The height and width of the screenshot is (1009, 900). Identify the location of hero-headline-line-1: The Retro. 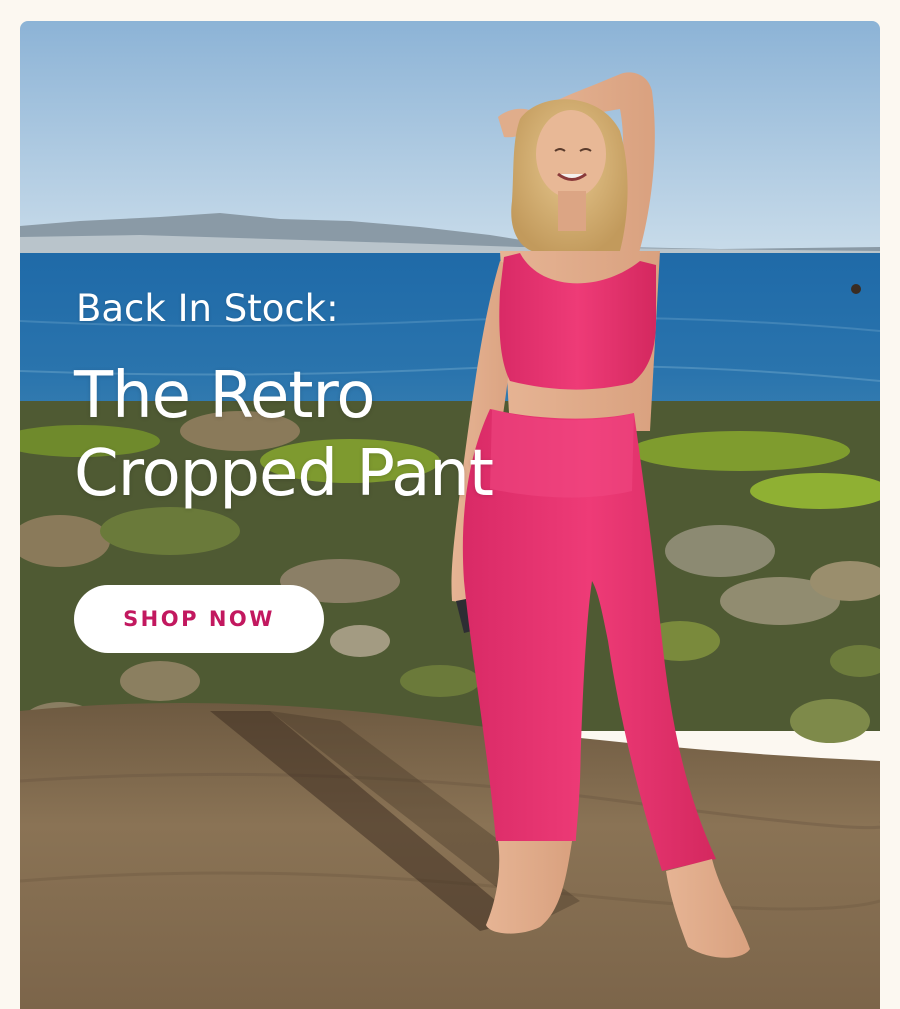
(224, 396).